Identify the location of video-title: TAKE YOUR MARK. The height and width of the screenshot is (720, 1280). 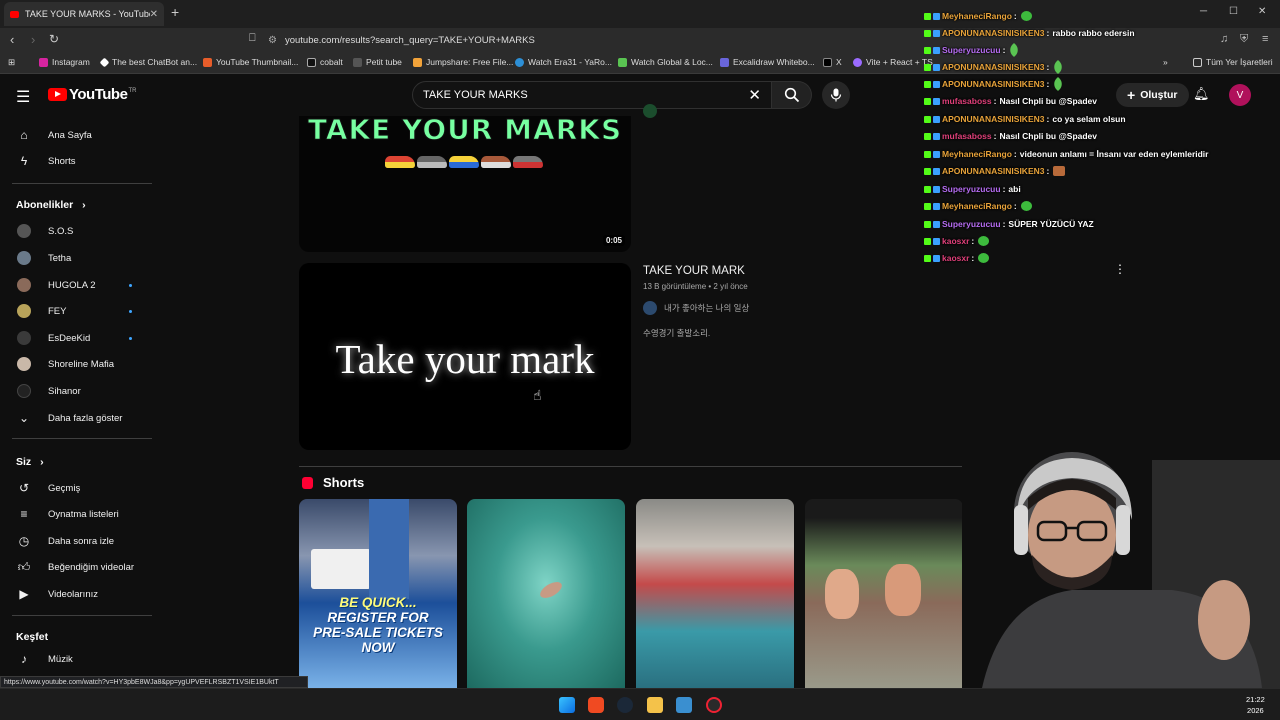
(694, 271).